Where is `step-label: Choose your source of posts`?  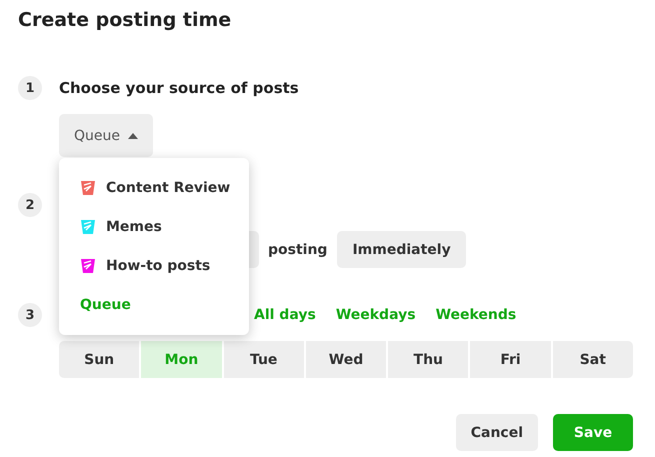 step-label: Choose your source of posts is located at coordinates (179, 88).